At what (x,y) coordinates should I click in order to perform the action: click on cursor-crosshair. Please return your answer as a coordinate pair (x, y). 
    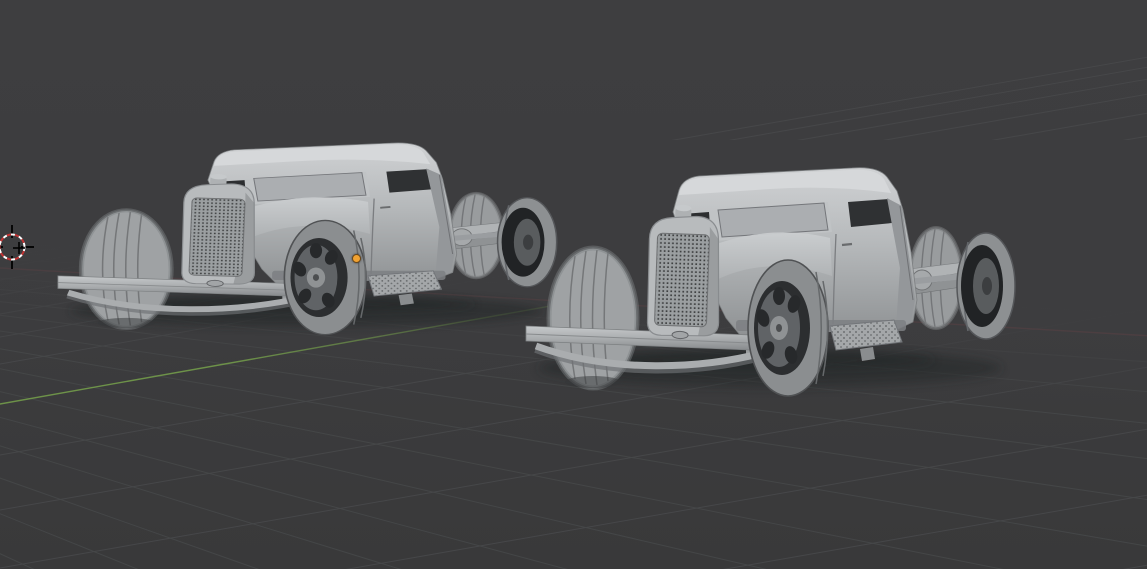
    Looking at the image, I should click on (17, 247).